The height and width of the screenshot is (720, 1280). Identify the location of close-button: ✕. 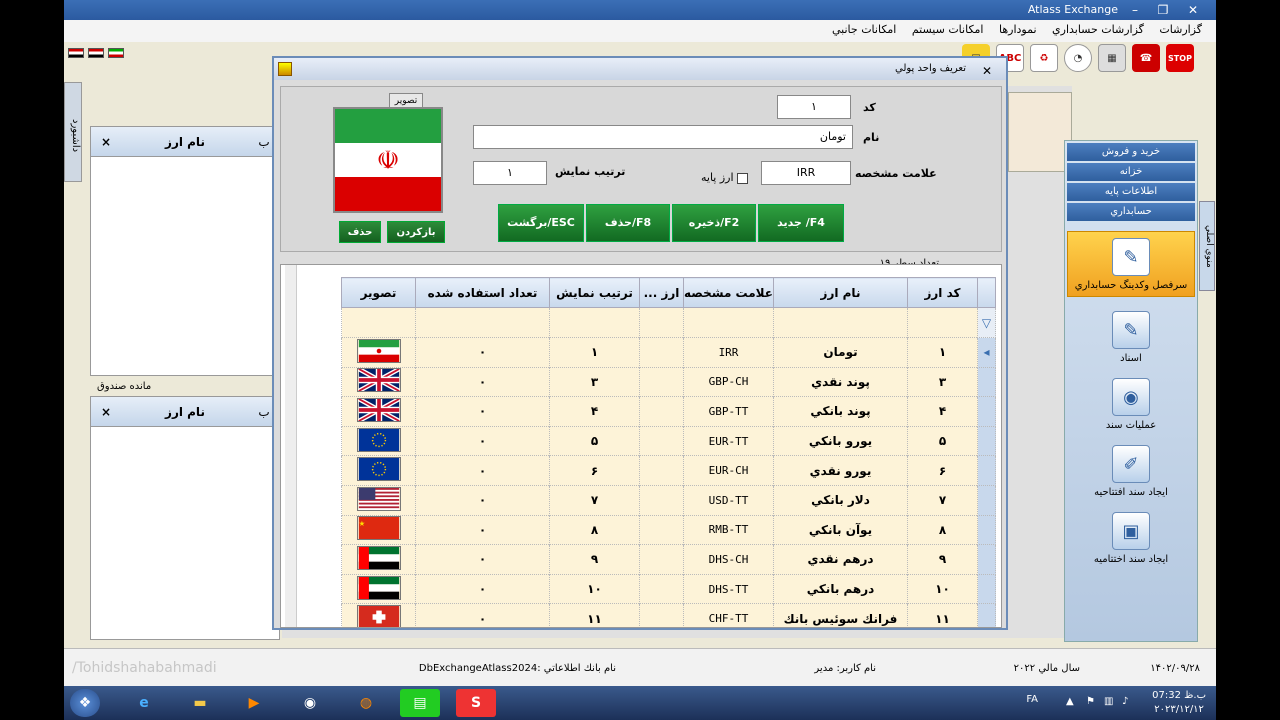
(1193, 10).